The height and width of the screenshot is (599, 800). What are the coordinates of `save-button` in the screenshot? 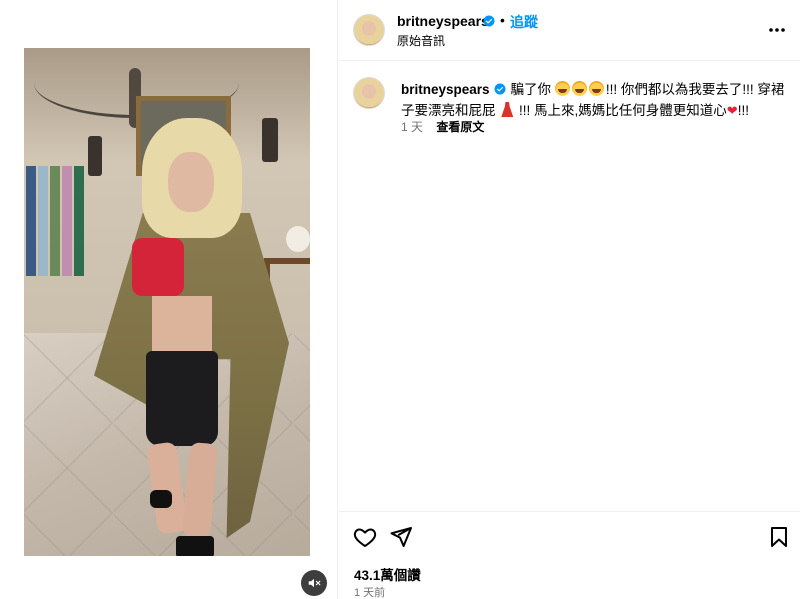 It's located at (780, 538).